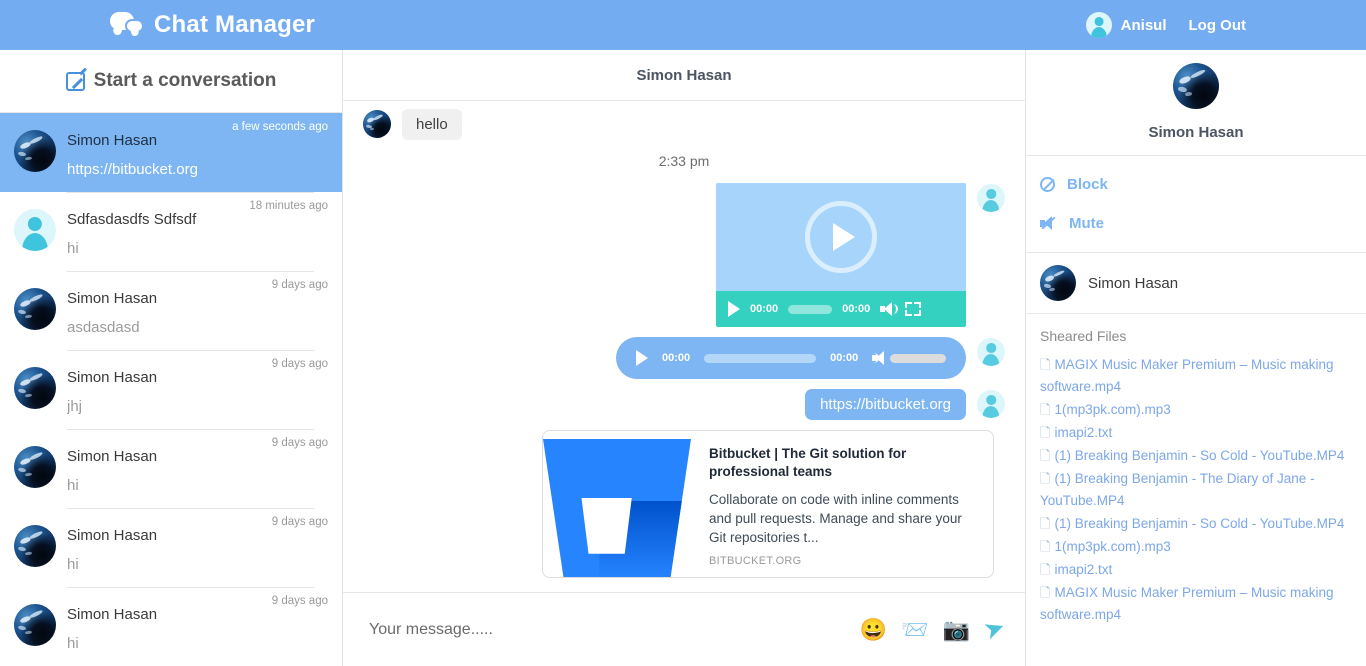 This screenshot has height=666, width=1366. What do you see at coordinates (1083, 432) in the screenshot?
I see `shared-file-name: imapi2.txt` at bounding box center [1083, 432].